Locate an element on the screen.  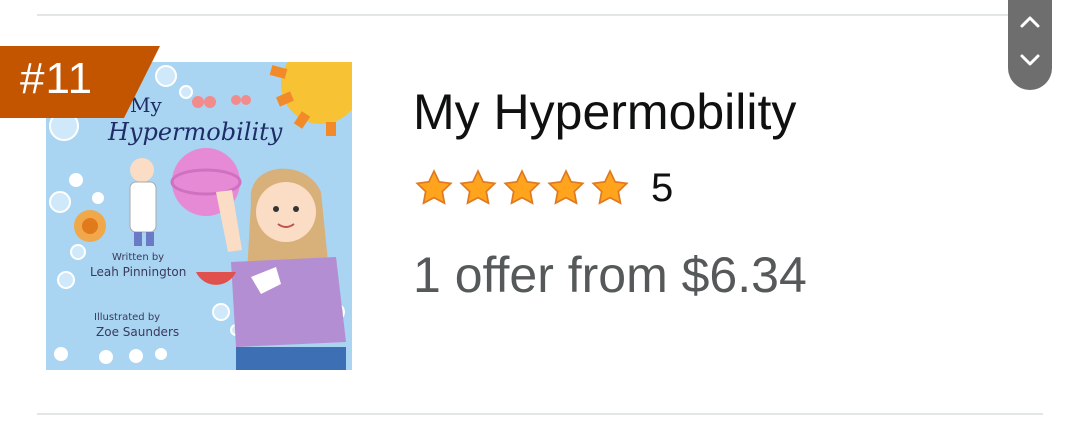
rank-badge: #11 is located at coordinates (80, 82).